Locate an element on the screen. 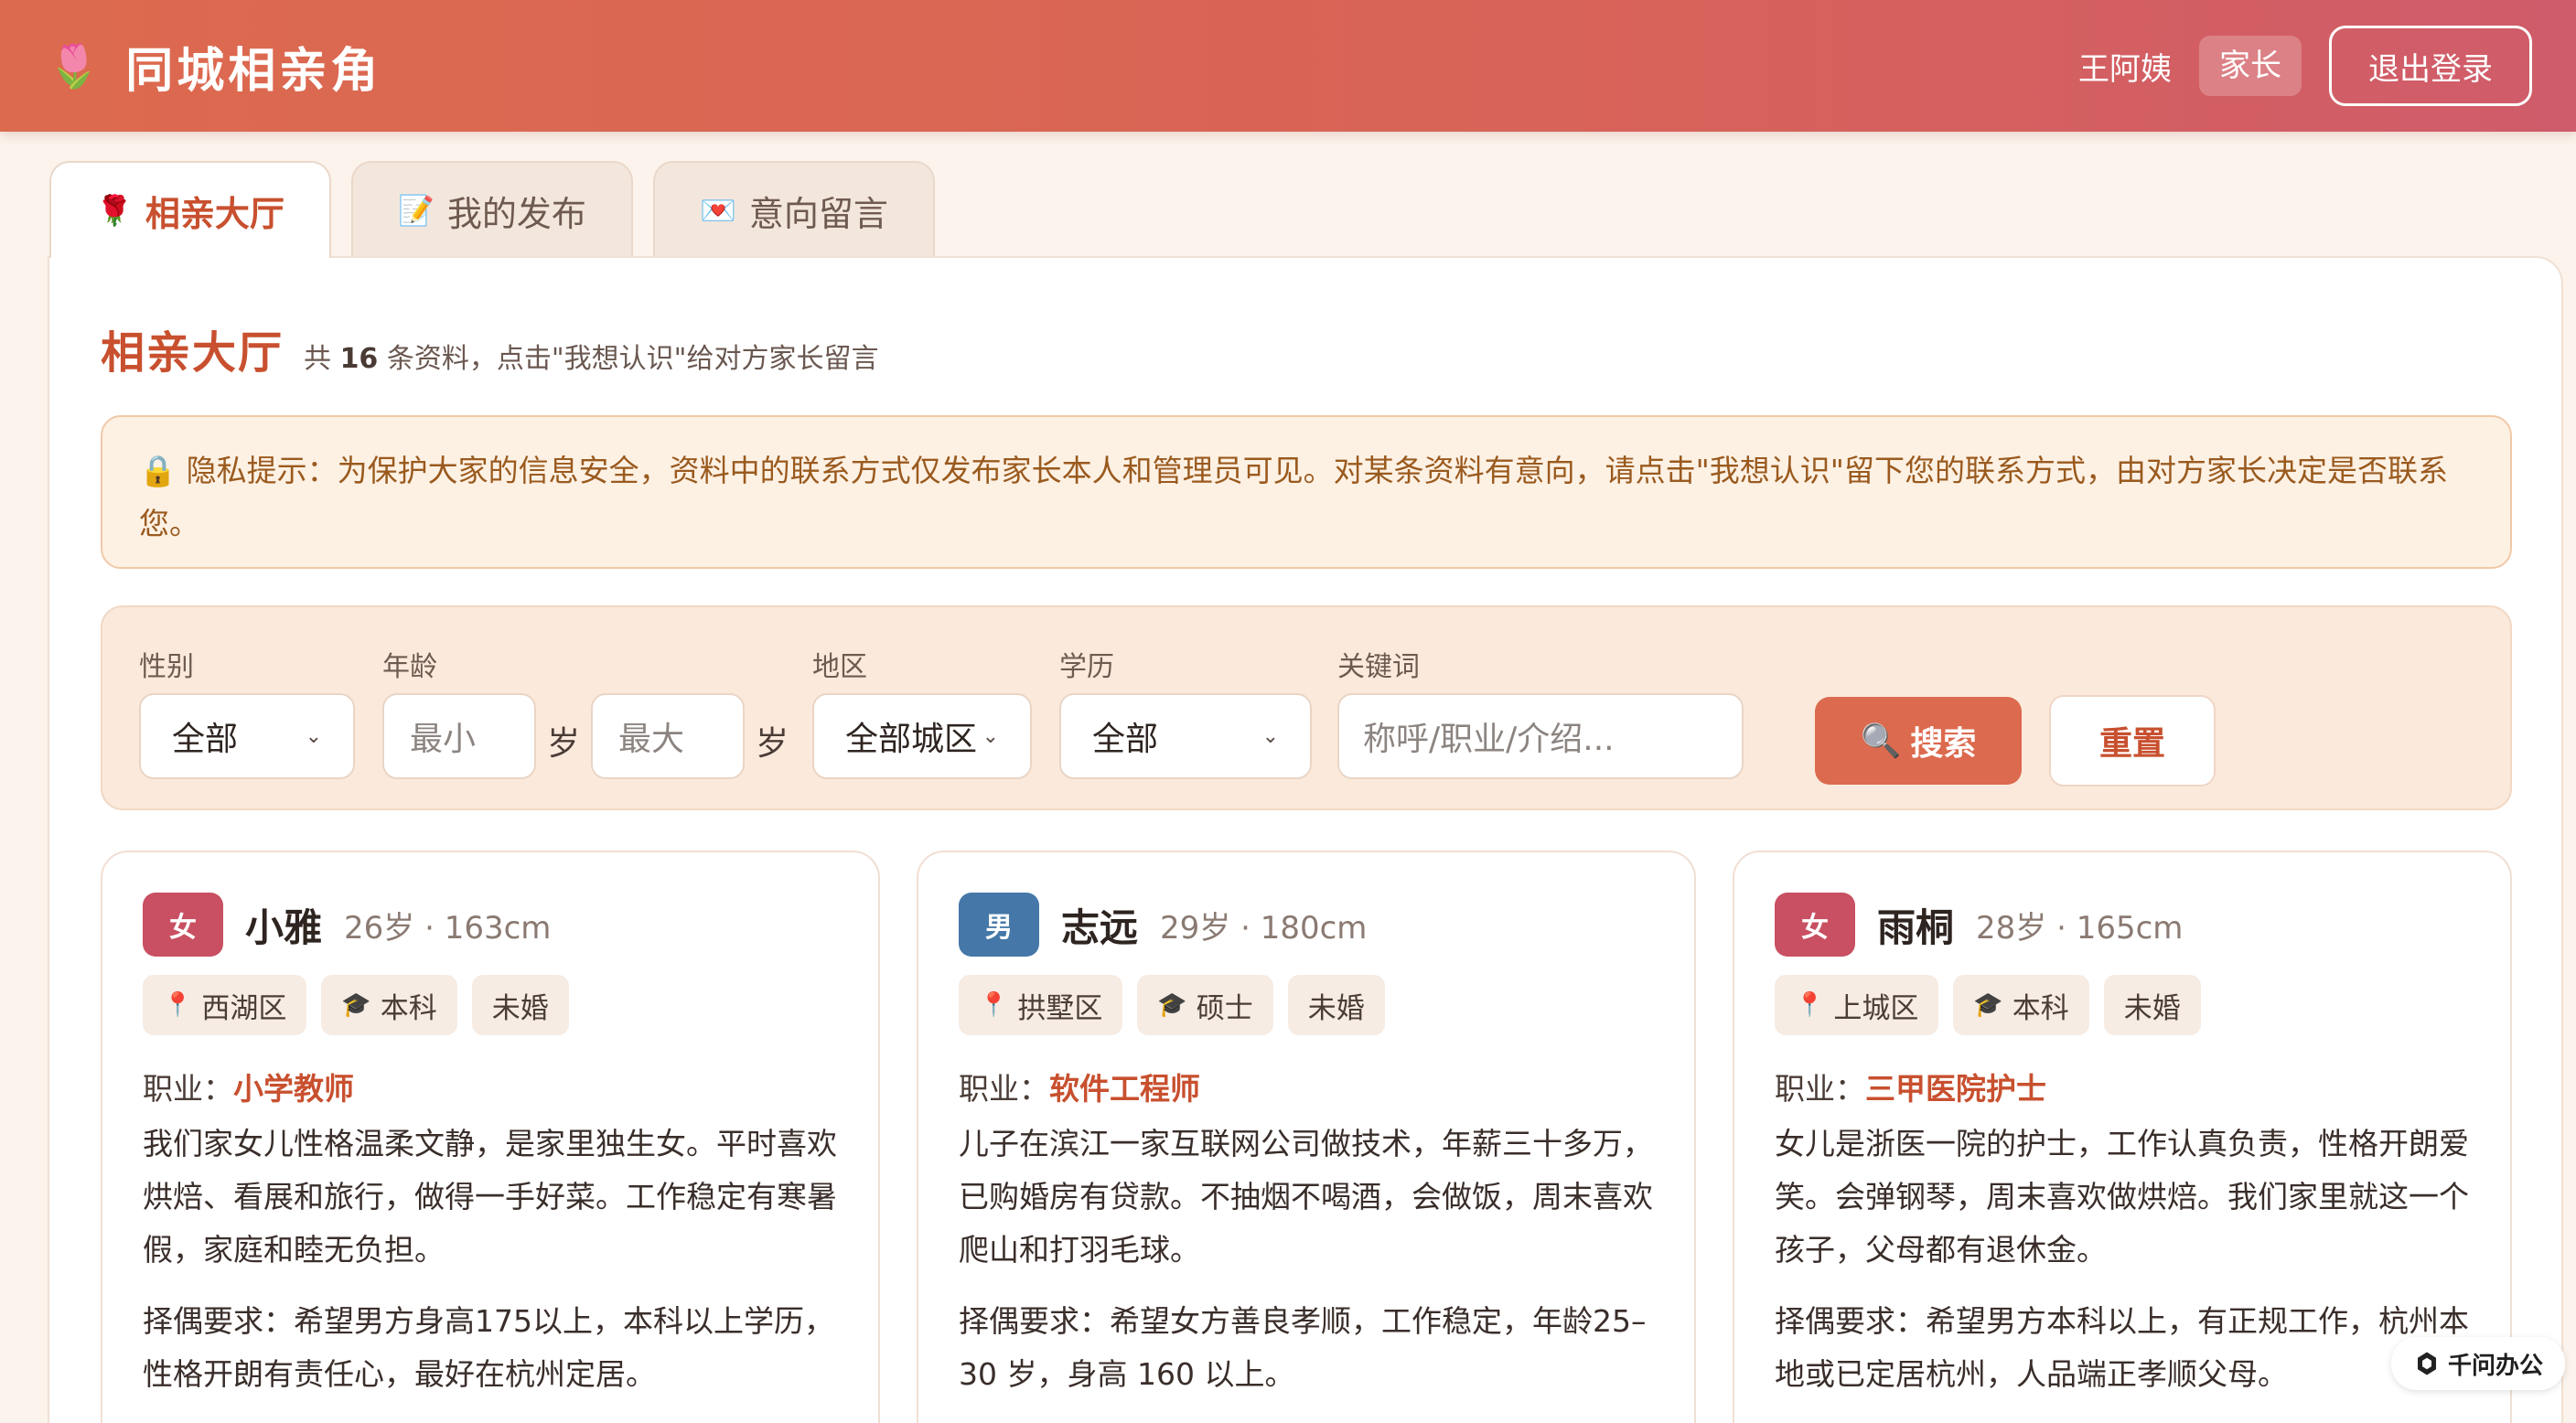  card-header: 女 雨桐 28岁 · 165cm is located at coordinates (1979, 925).